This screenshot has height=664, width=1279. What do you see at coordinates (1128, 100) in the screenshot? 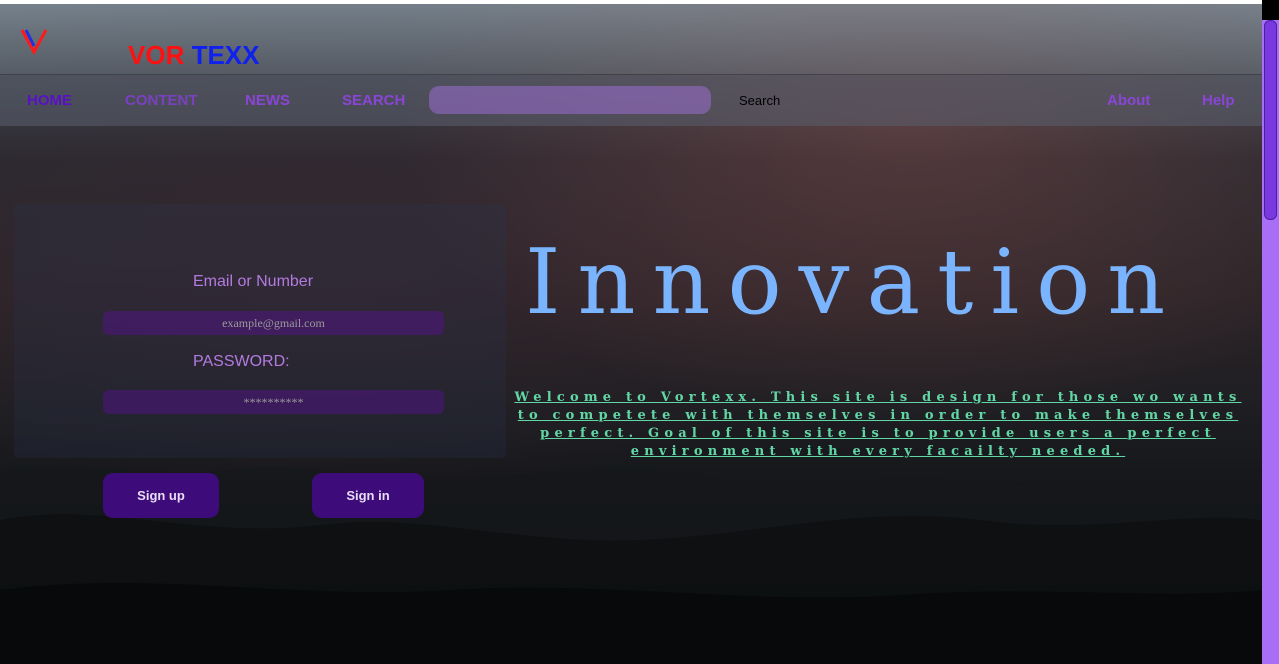
I see `nav-about-link: About` at bounding box center [1128, 100].